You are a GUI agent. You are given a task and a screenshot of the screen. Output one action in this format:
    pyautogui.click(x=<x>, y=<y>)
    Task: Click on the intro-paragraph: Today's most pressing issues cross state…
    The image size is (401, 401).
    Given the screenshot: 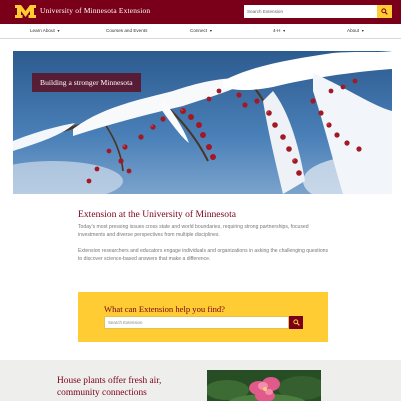 What is the action you would take?
    pyautogui.click(x=193, y=231)
    